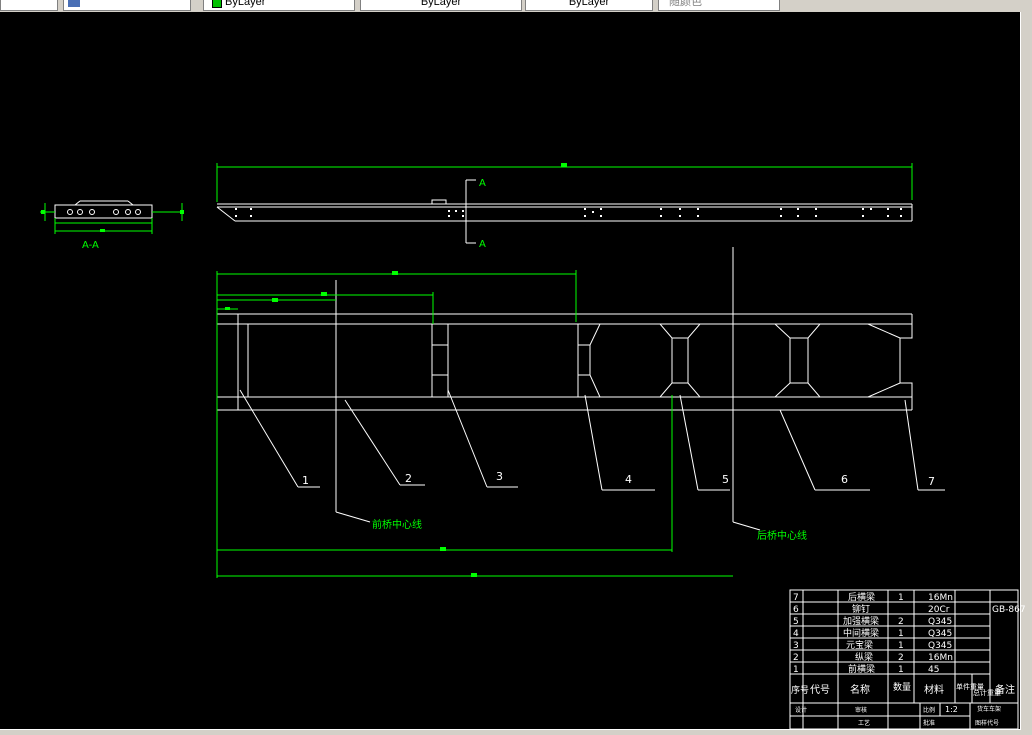 This screenshot has width=1032, height=735. What do you see at coordinates (951, 709) in the screenshot?
I see `title-scale: 1:2` at bounding box center [951, 709].